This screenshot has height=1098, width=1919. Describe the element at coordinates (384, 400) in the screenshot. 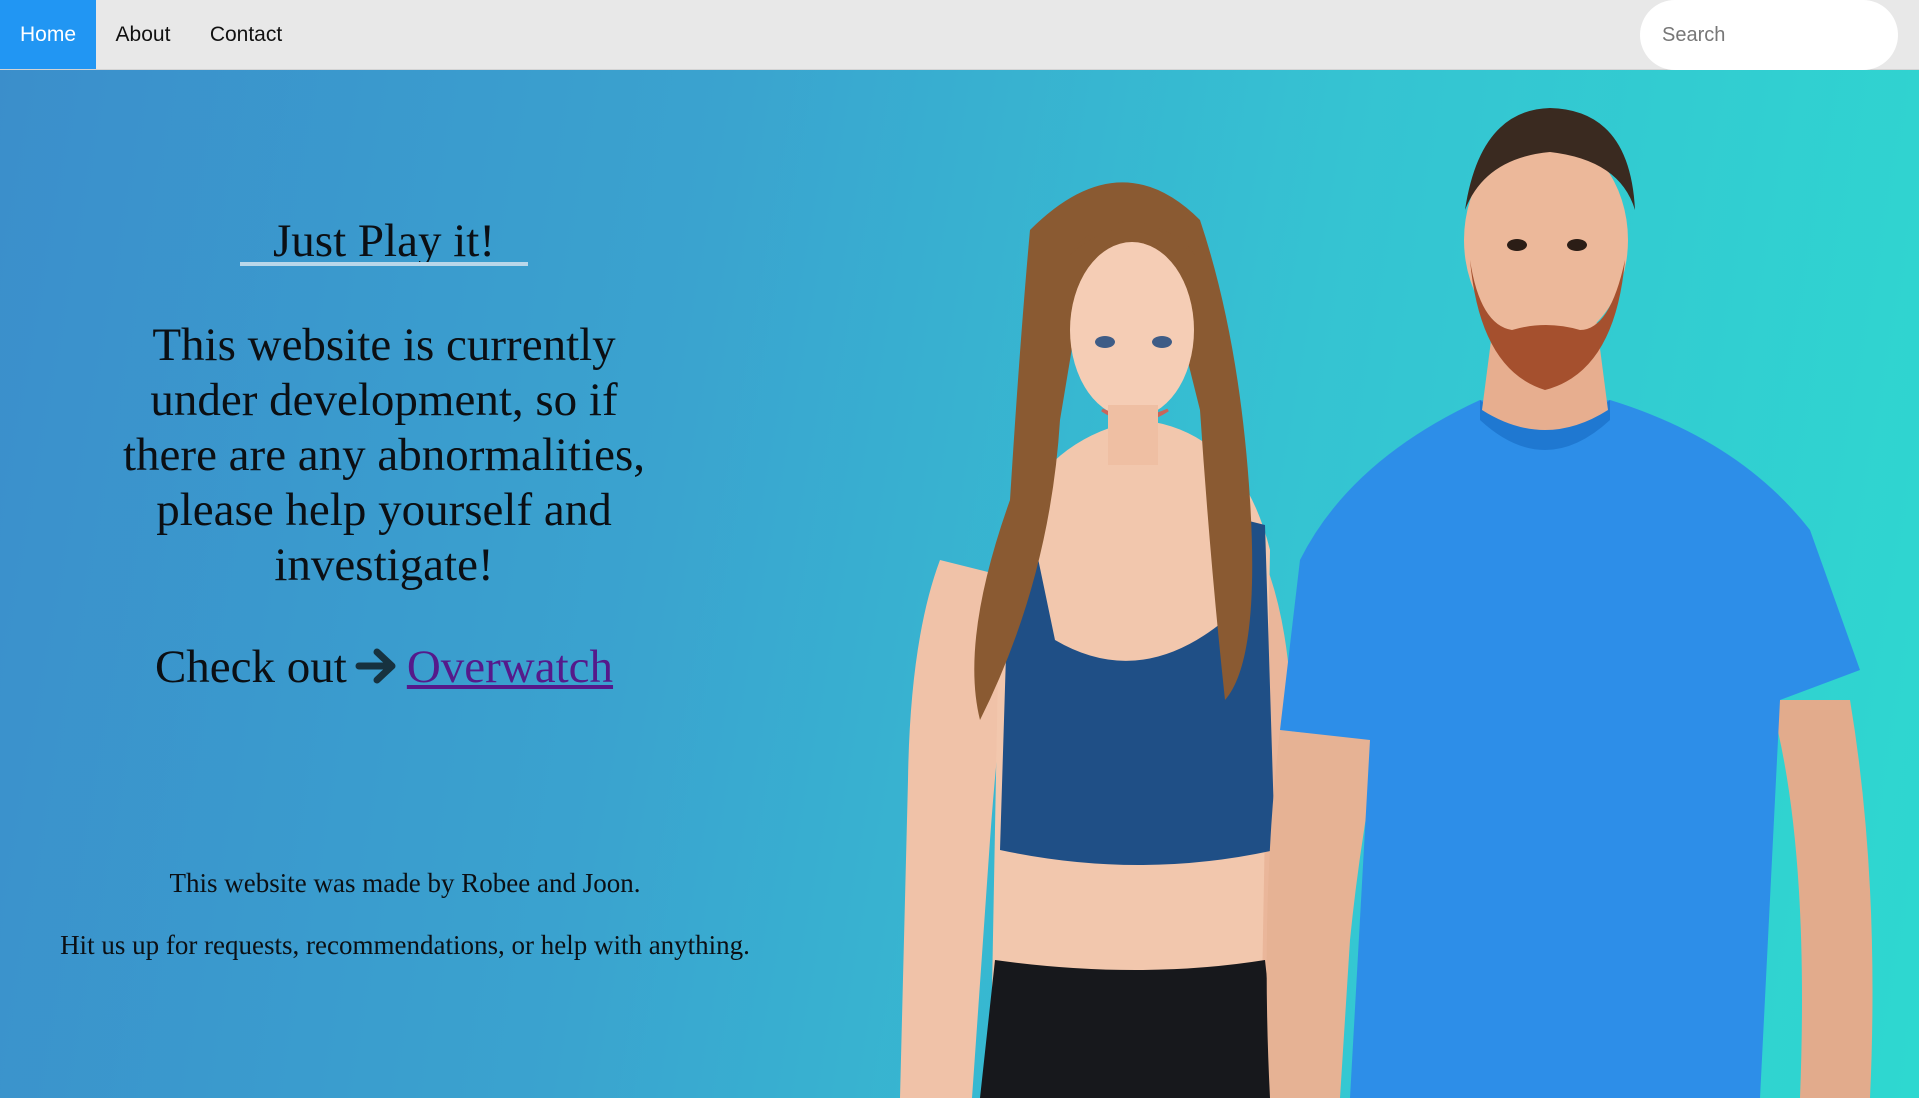

I see `notice-line: under development, so if` at that location.